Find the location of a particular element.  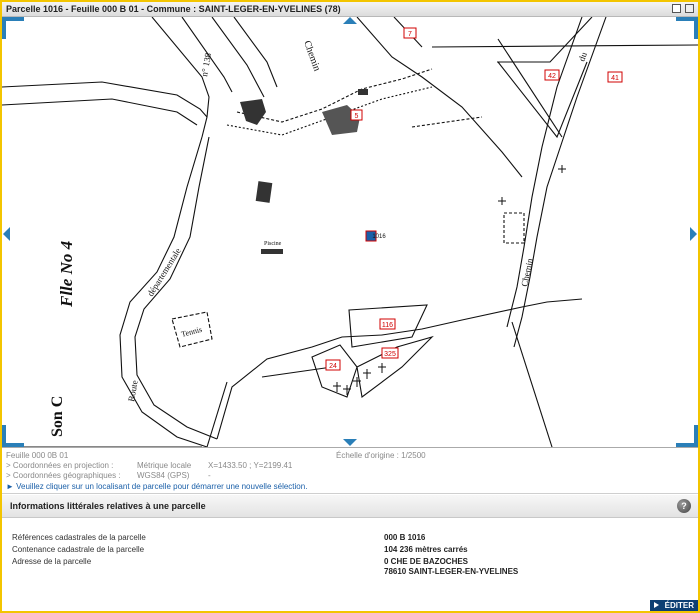

parcel-marker-116: 116 is located at coordinates (387, 324).